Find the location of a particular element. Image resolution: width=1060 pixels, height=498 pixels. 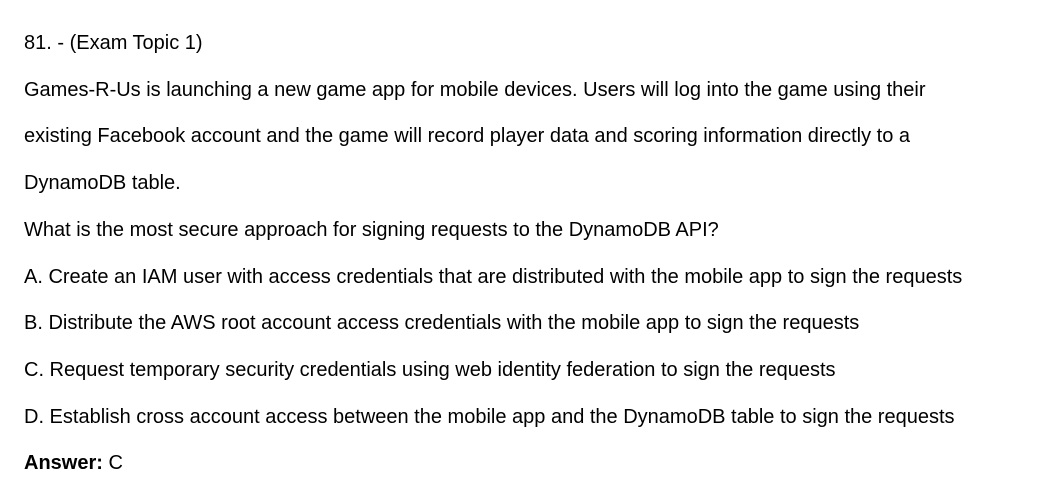

answer-line: Answer: C is located at coordinates (538, 463).